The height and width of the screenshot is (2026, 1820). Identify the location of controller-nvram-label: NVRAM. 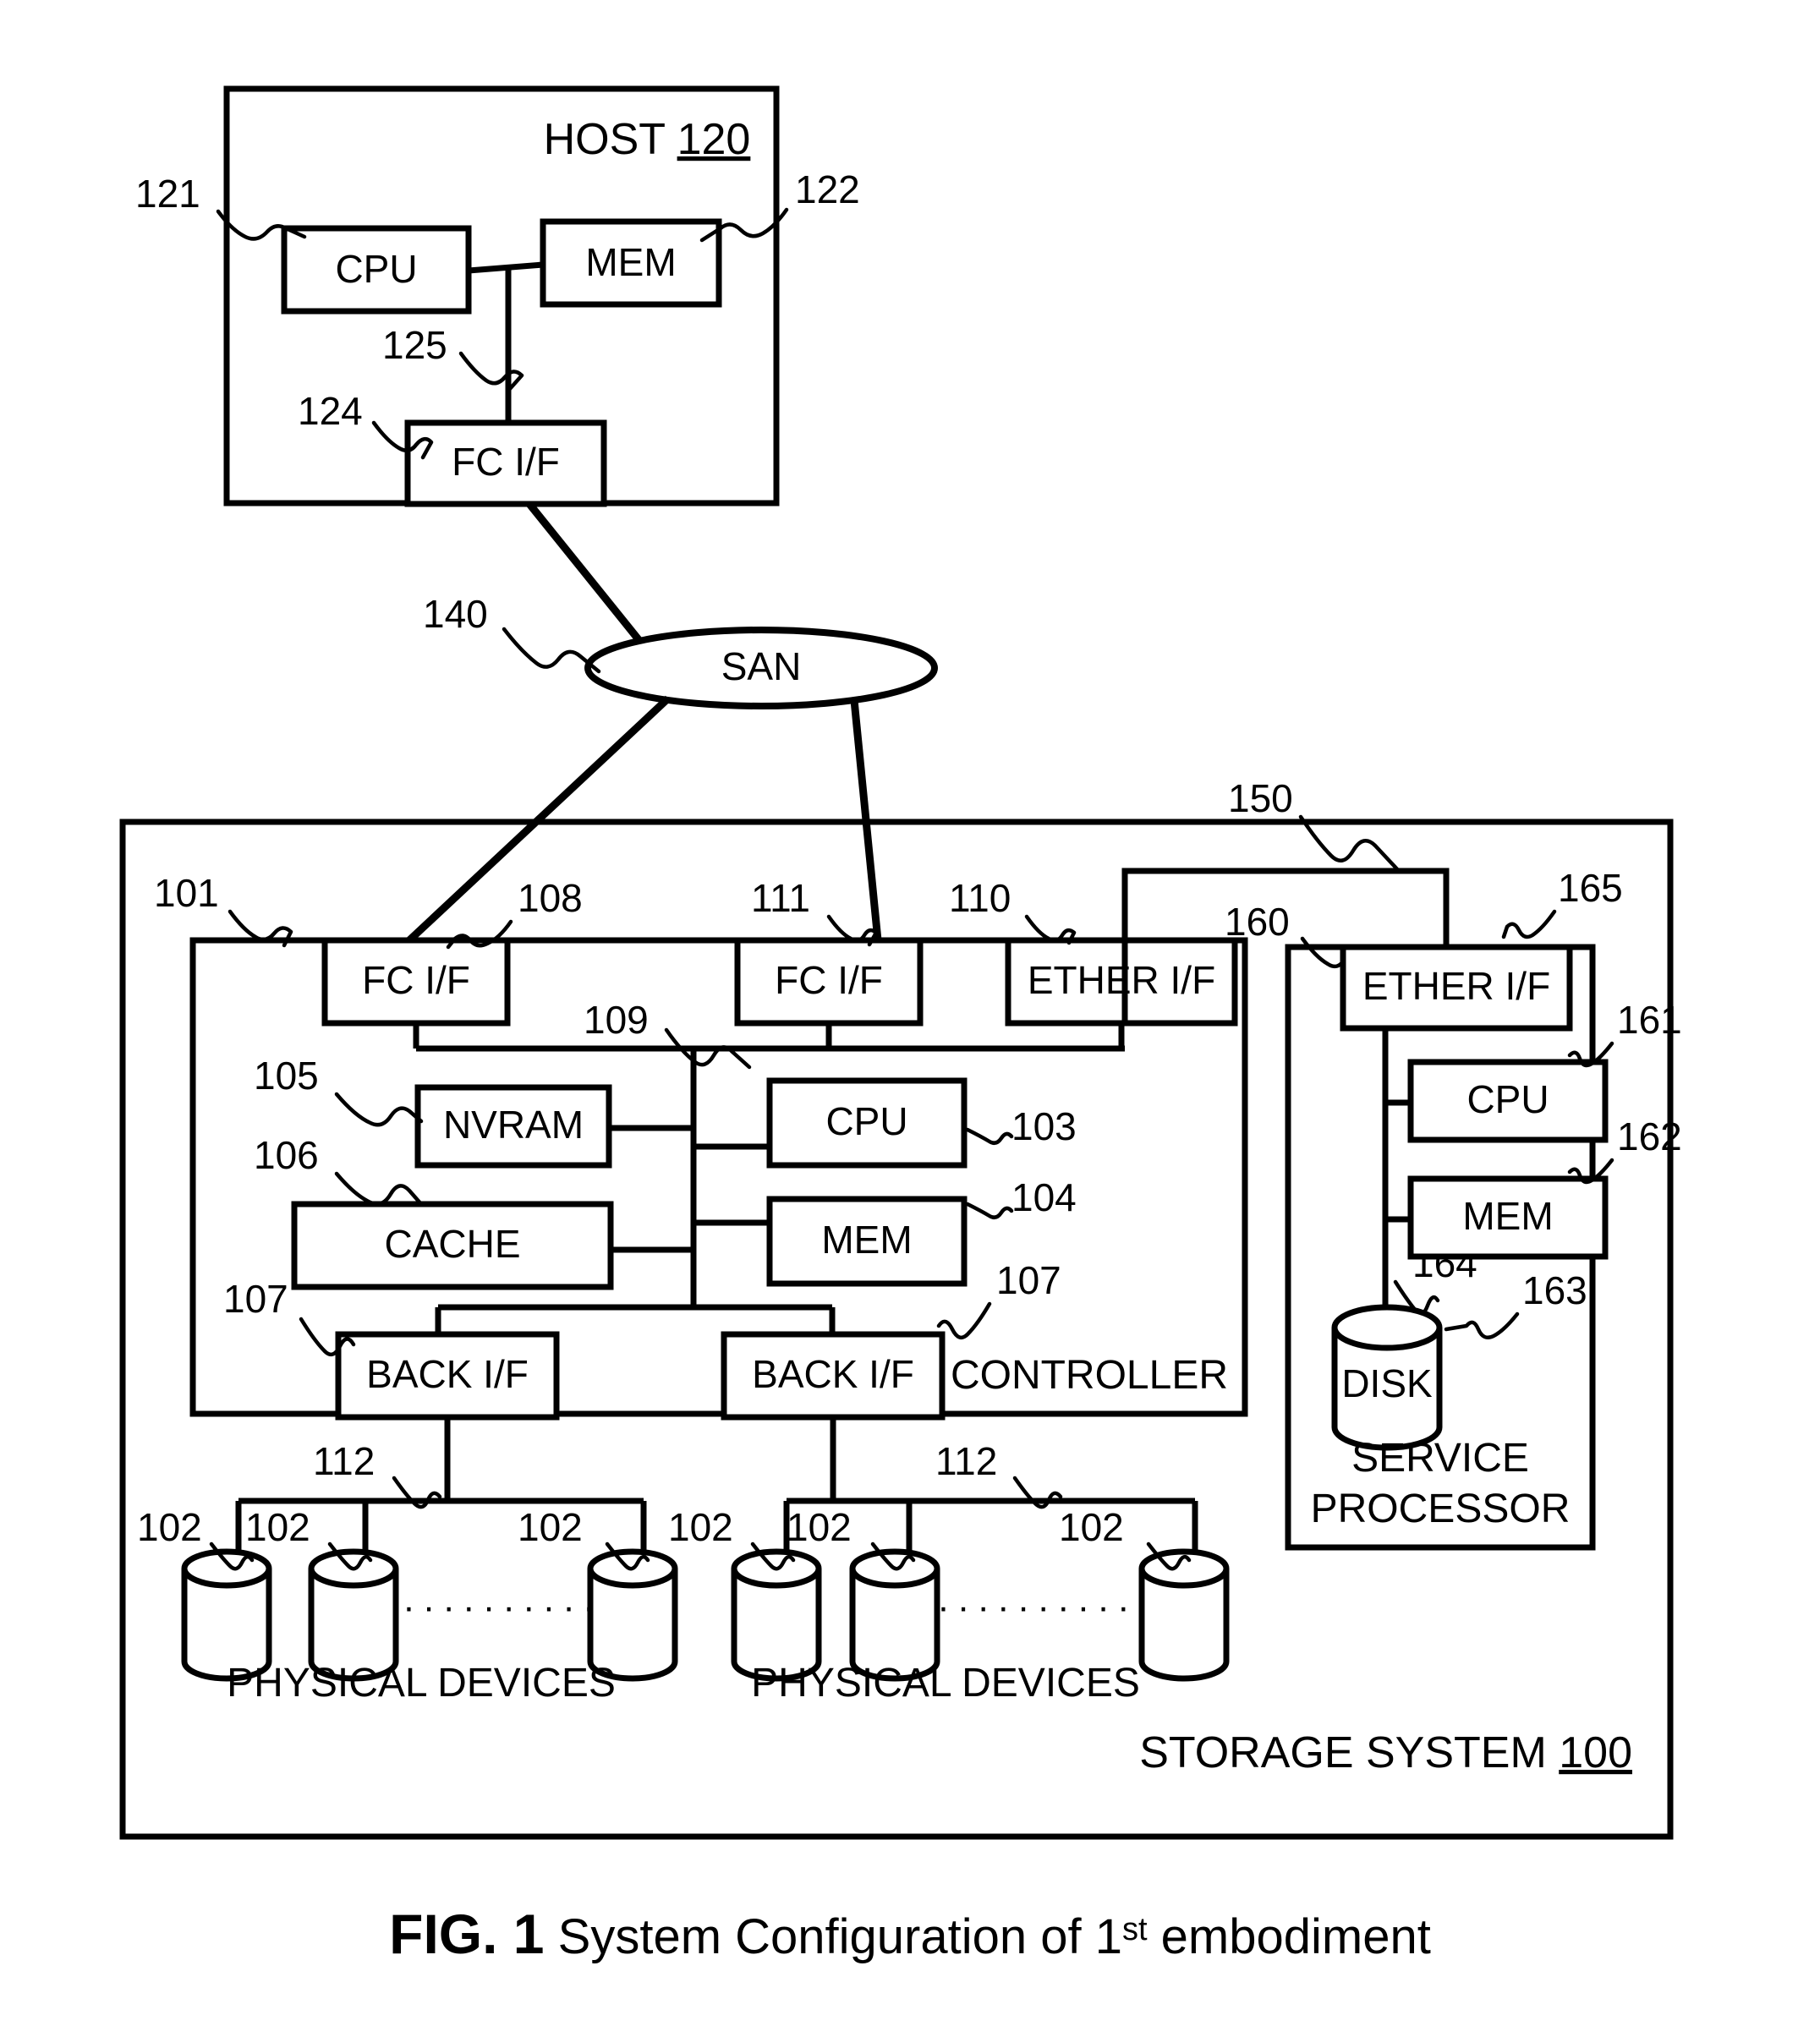
(513, 1125).